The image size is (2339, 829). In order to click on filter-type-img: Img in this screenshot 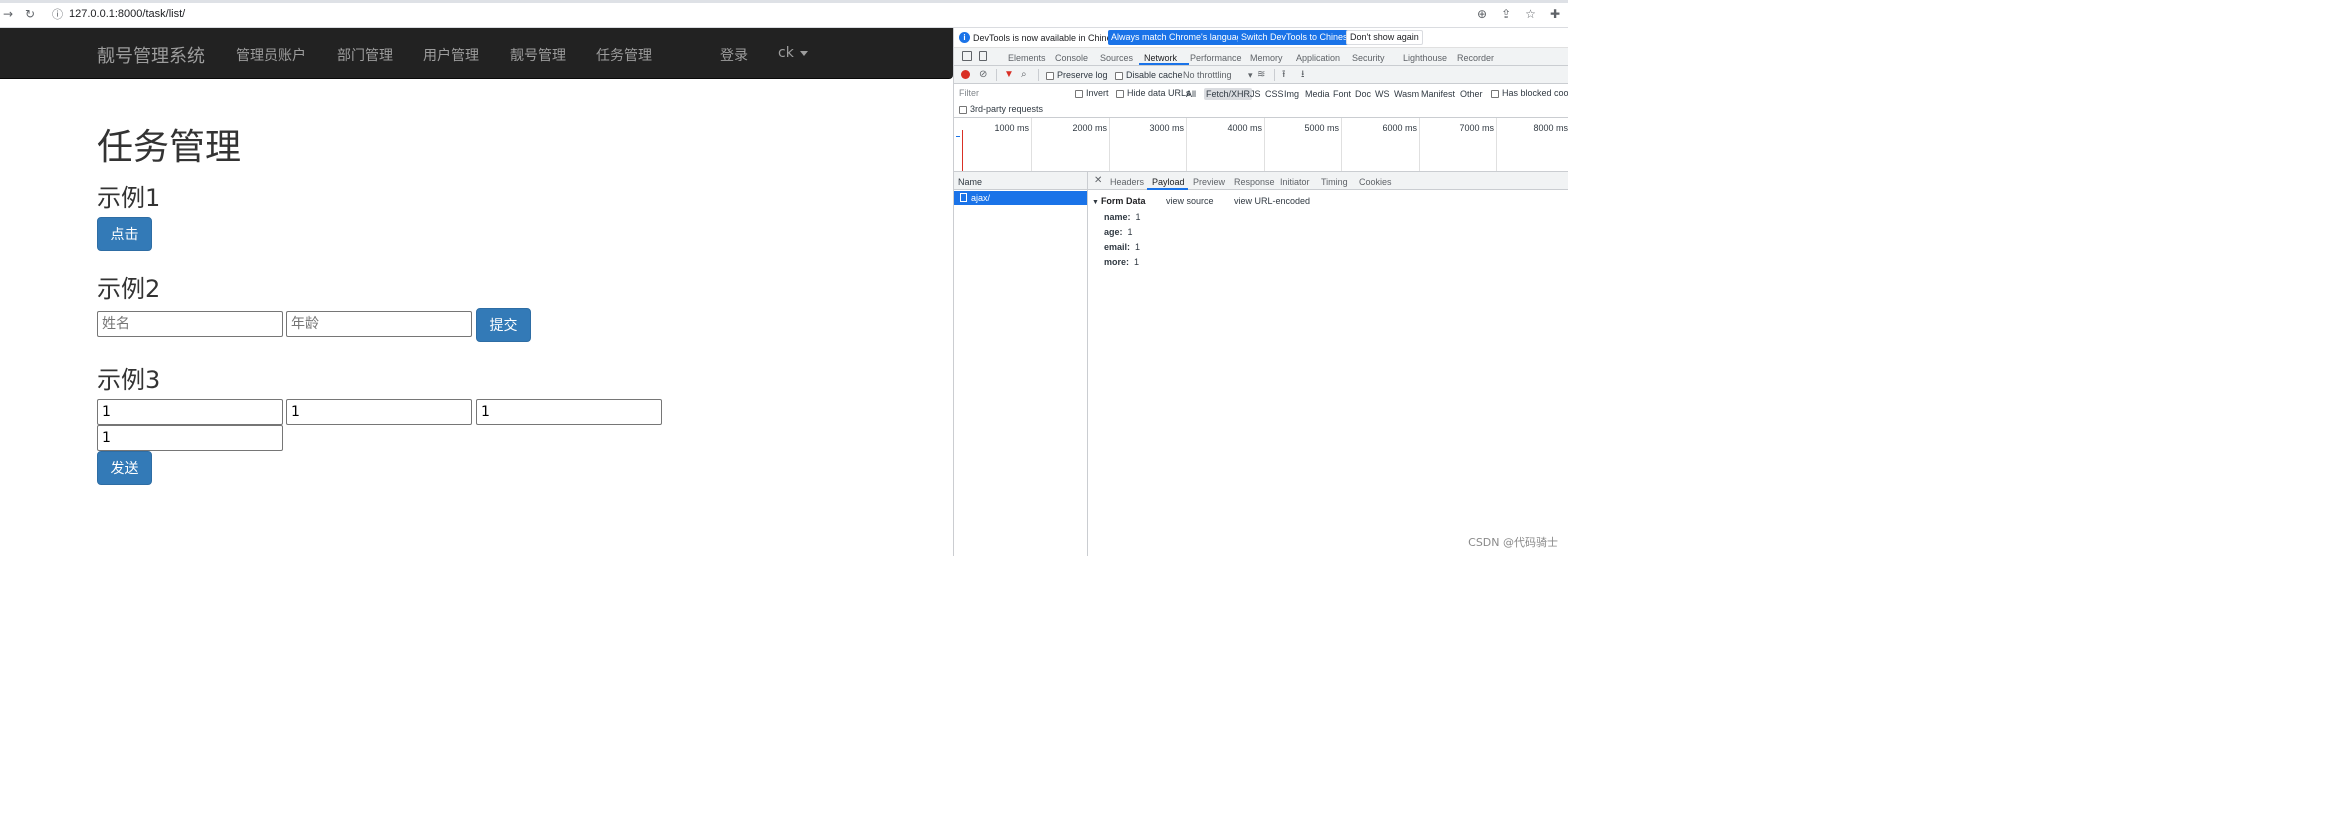, I will do `click(1291, 94)`.